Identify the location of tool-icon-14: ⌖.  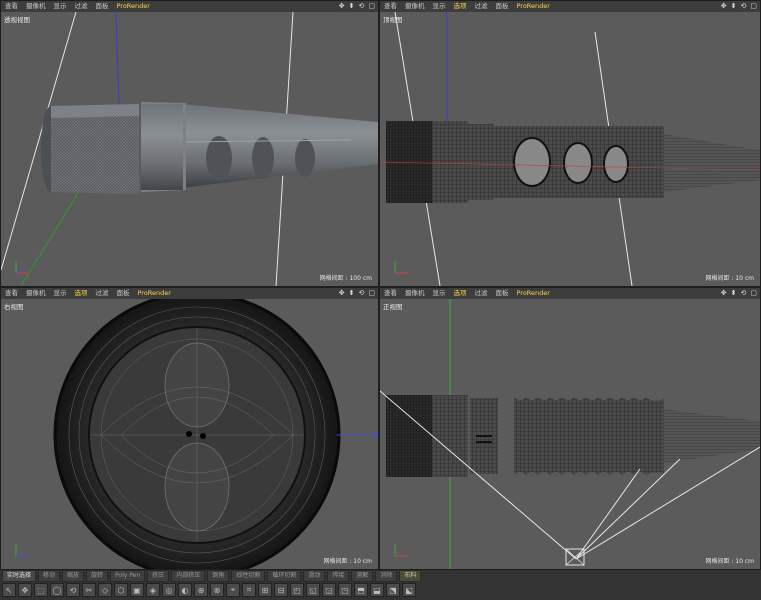
(233, 590).